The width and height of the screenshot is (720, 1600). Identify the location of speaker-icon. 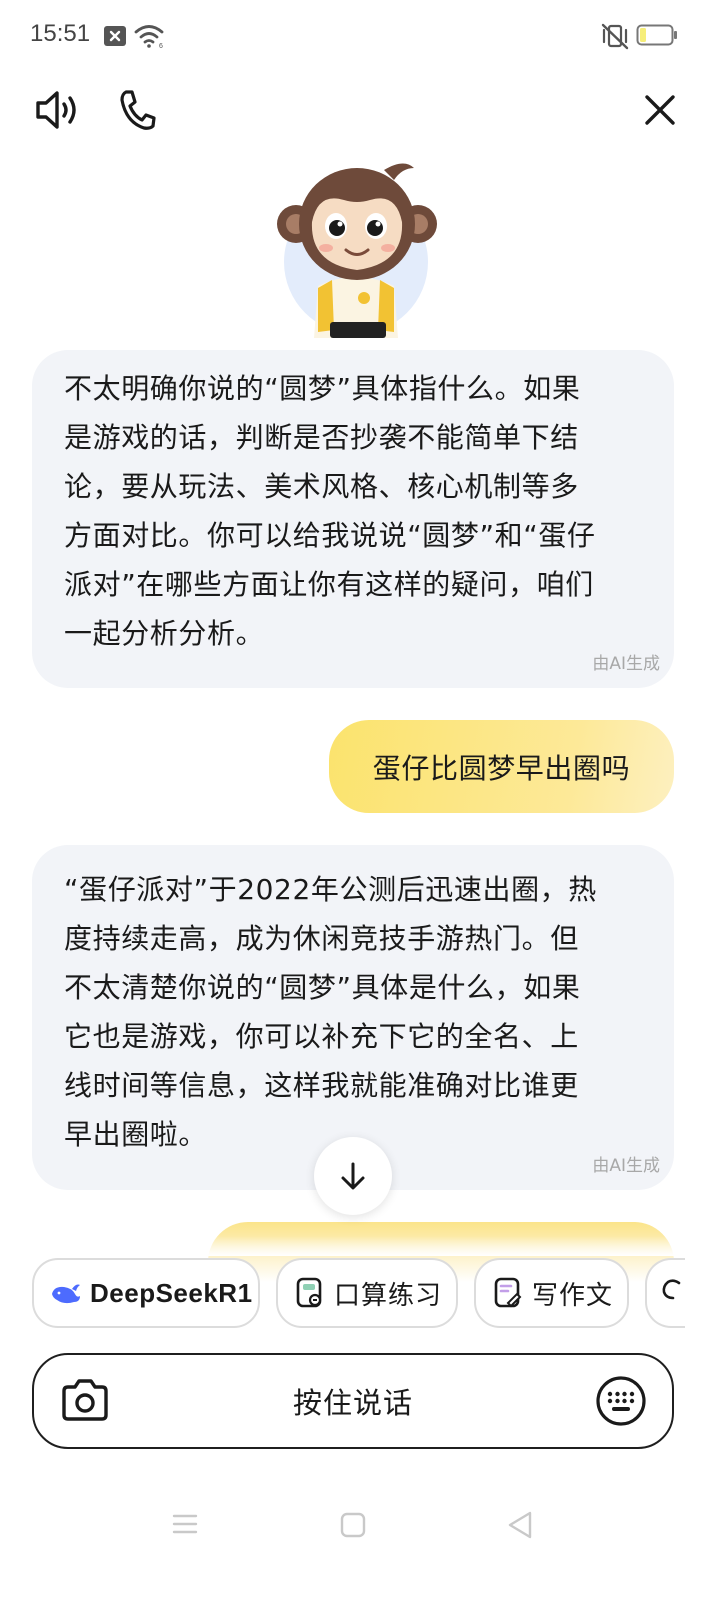
(56, 110).